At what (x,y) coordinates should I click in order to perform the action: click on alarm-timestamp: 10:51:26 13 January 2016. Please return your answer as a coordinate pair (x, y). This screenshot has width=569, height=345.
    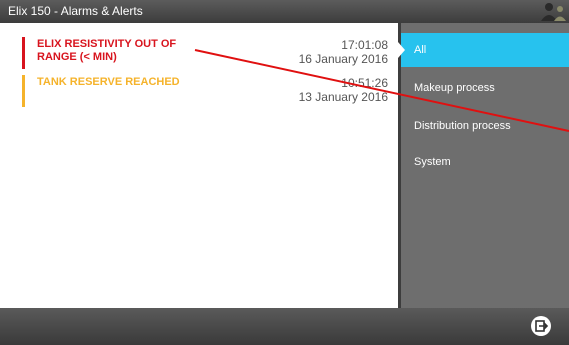
    Looking at the image, I should click on (343, 90).